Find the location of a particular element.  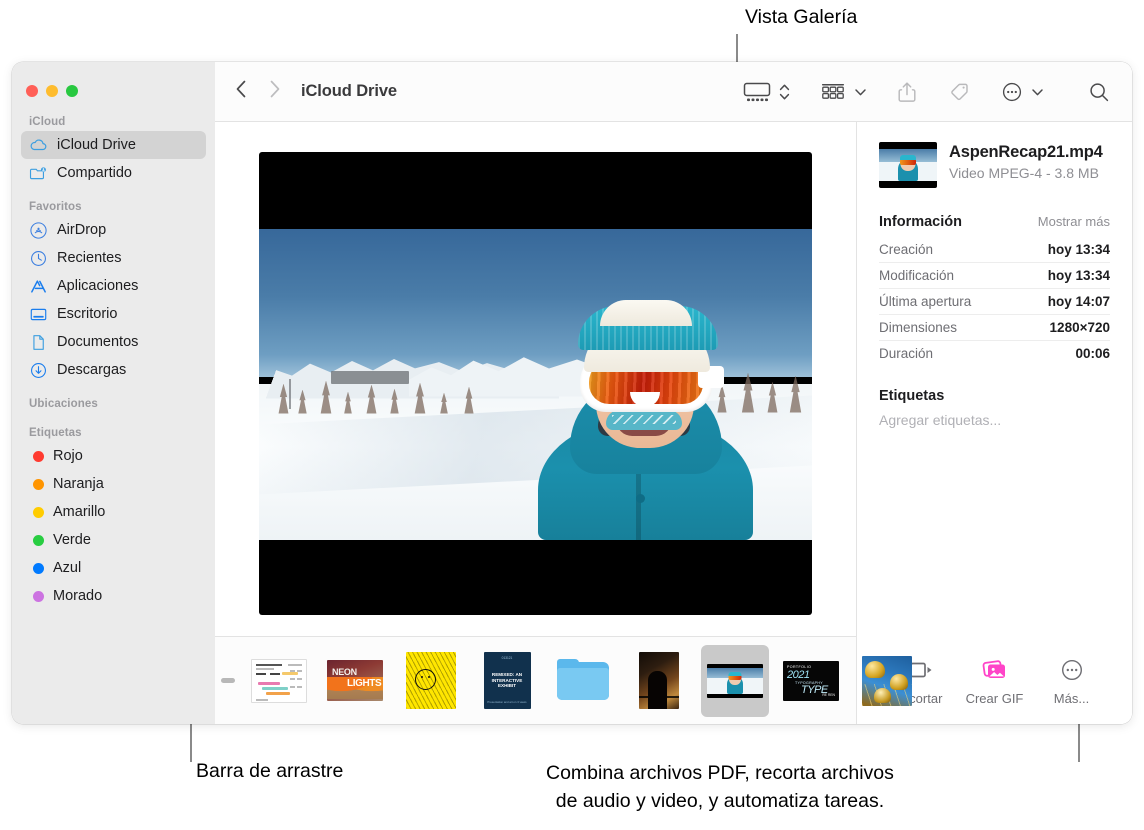

airdrop-icon is located at coordinates (38, 230).